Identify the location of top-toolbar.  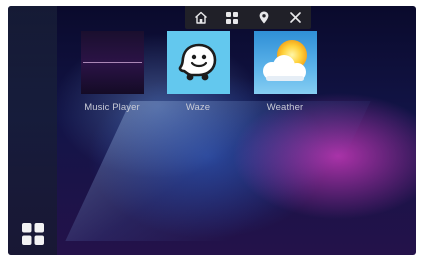
(248, 17).